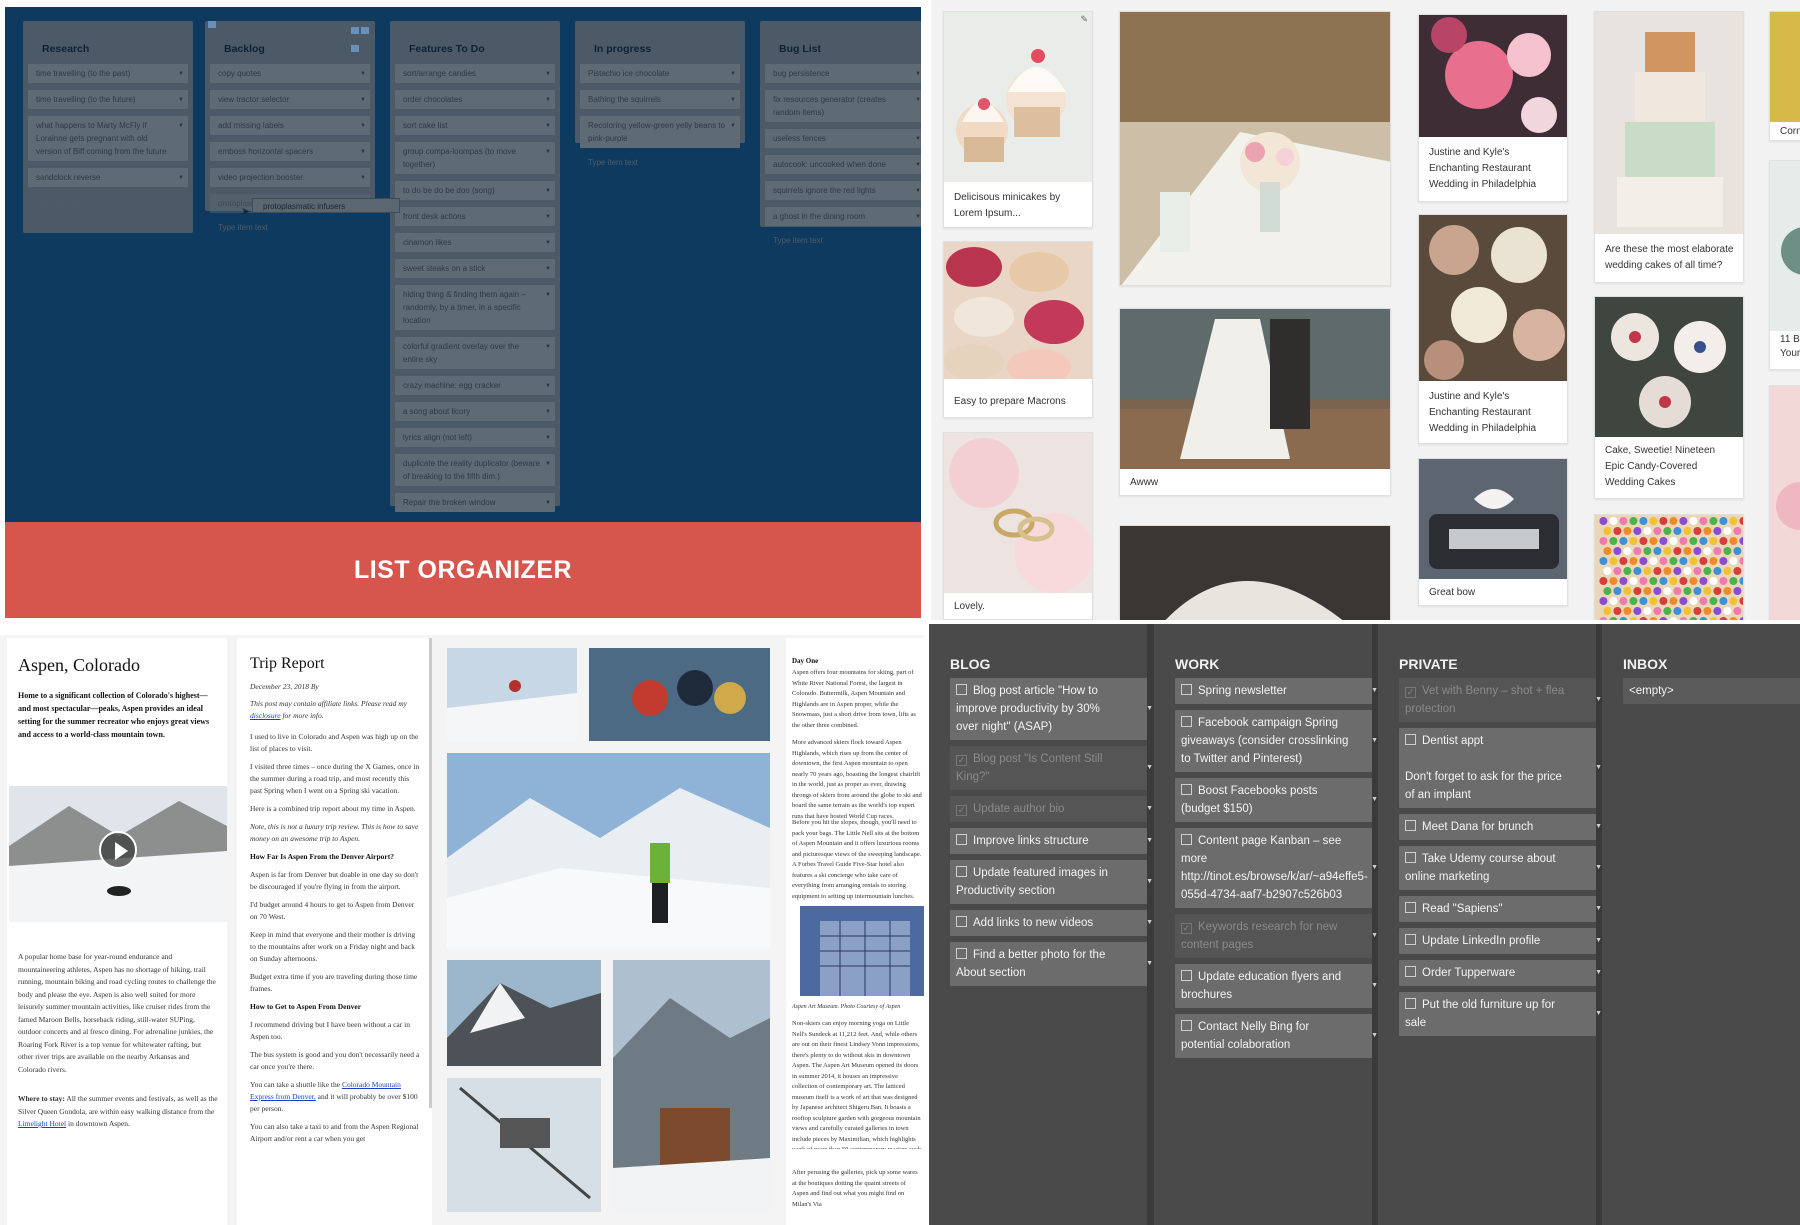 The height and width of the screenshot is (1225, 1800). What do you see at coordinates (290, 73) in the screenshot?
I see `list-card: copy quotes ▼` at bounding box center [290, 73].